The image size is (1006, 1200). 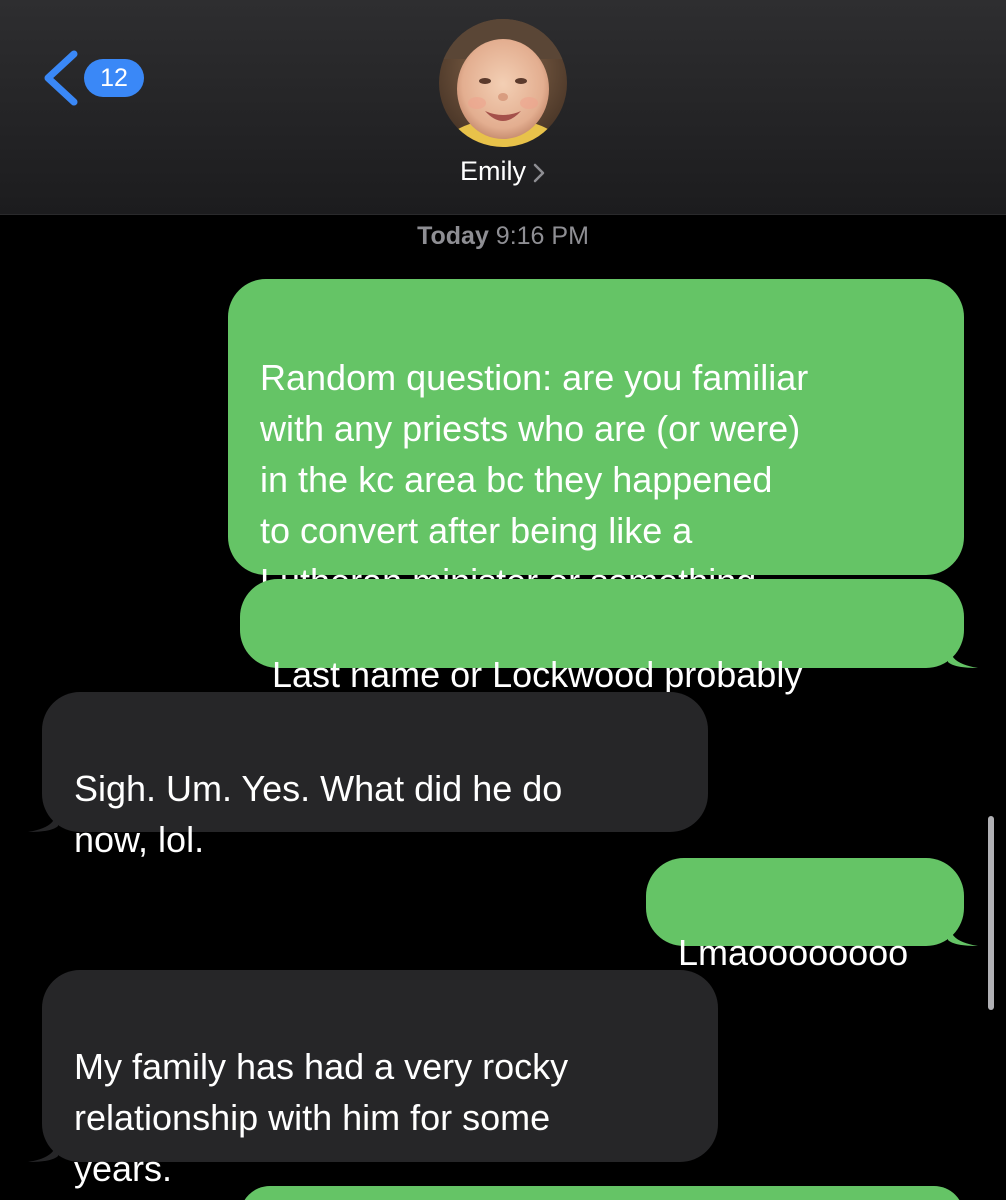 What do you see at coordinates (991, 913) in the screenshot?
I see `scroll-indicator` at bounding box center [991, 913].